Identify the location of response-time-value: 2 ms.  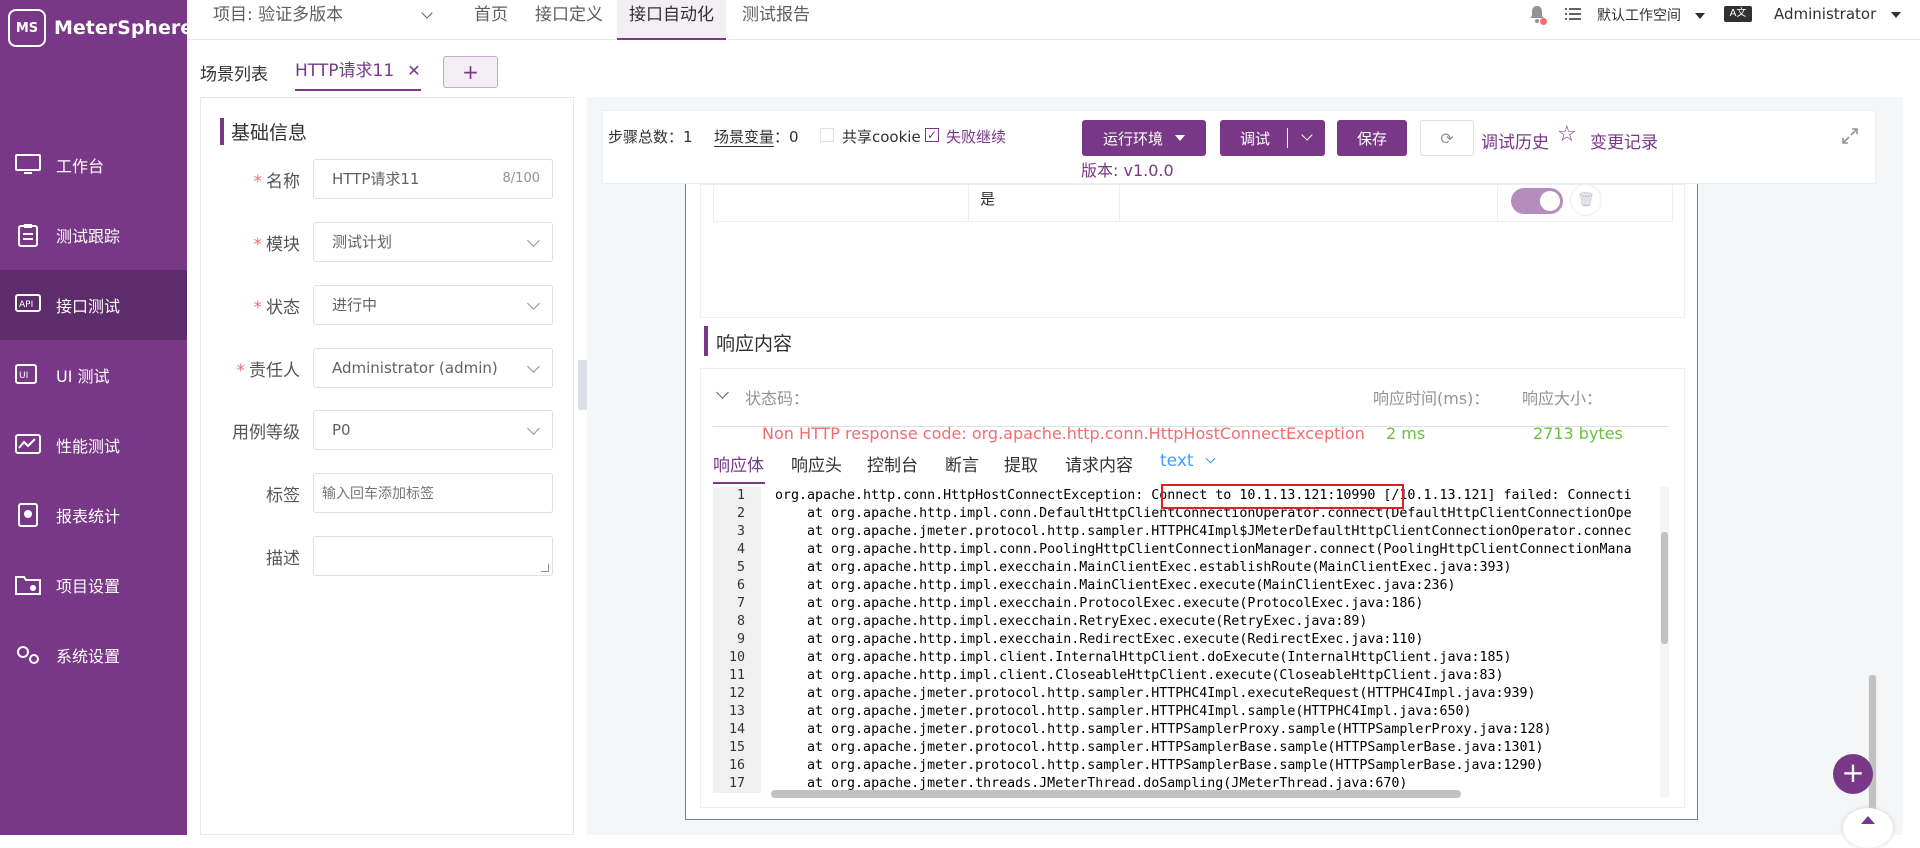
(1406, 433).